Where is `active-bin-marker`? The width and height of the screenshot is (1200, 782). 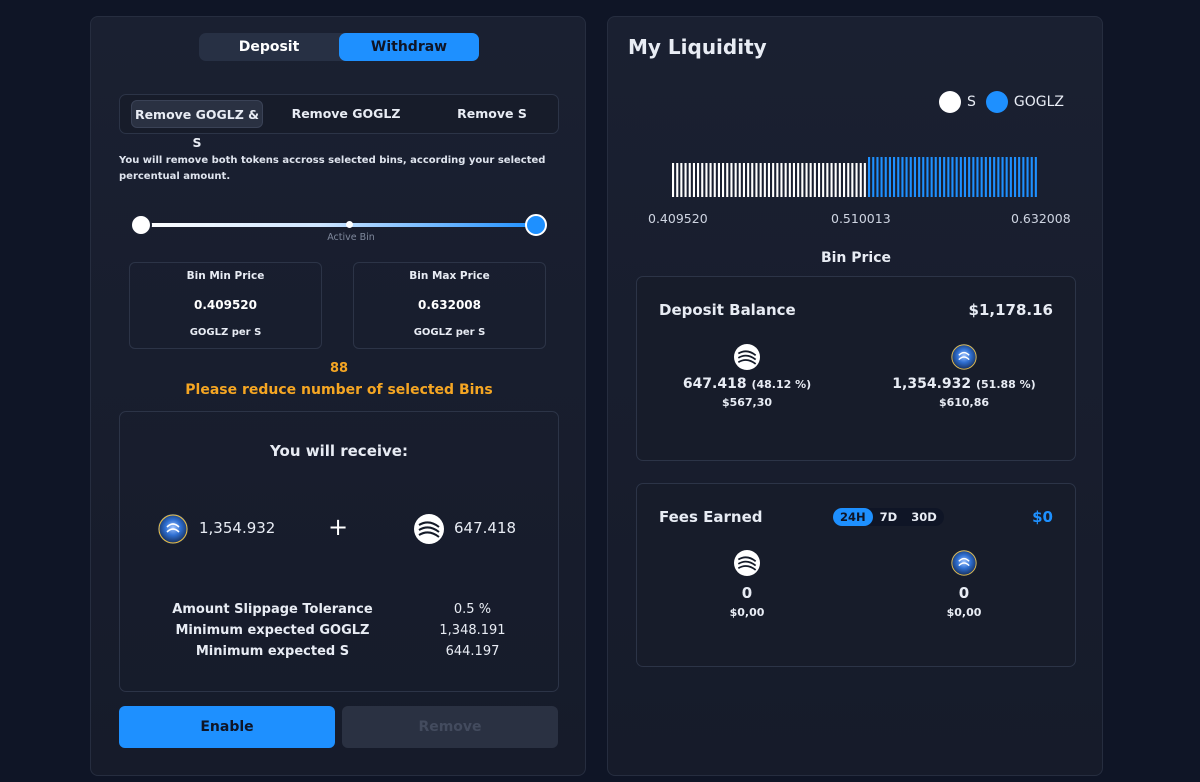 active-bin-marker is located at coordinates (349, 224).